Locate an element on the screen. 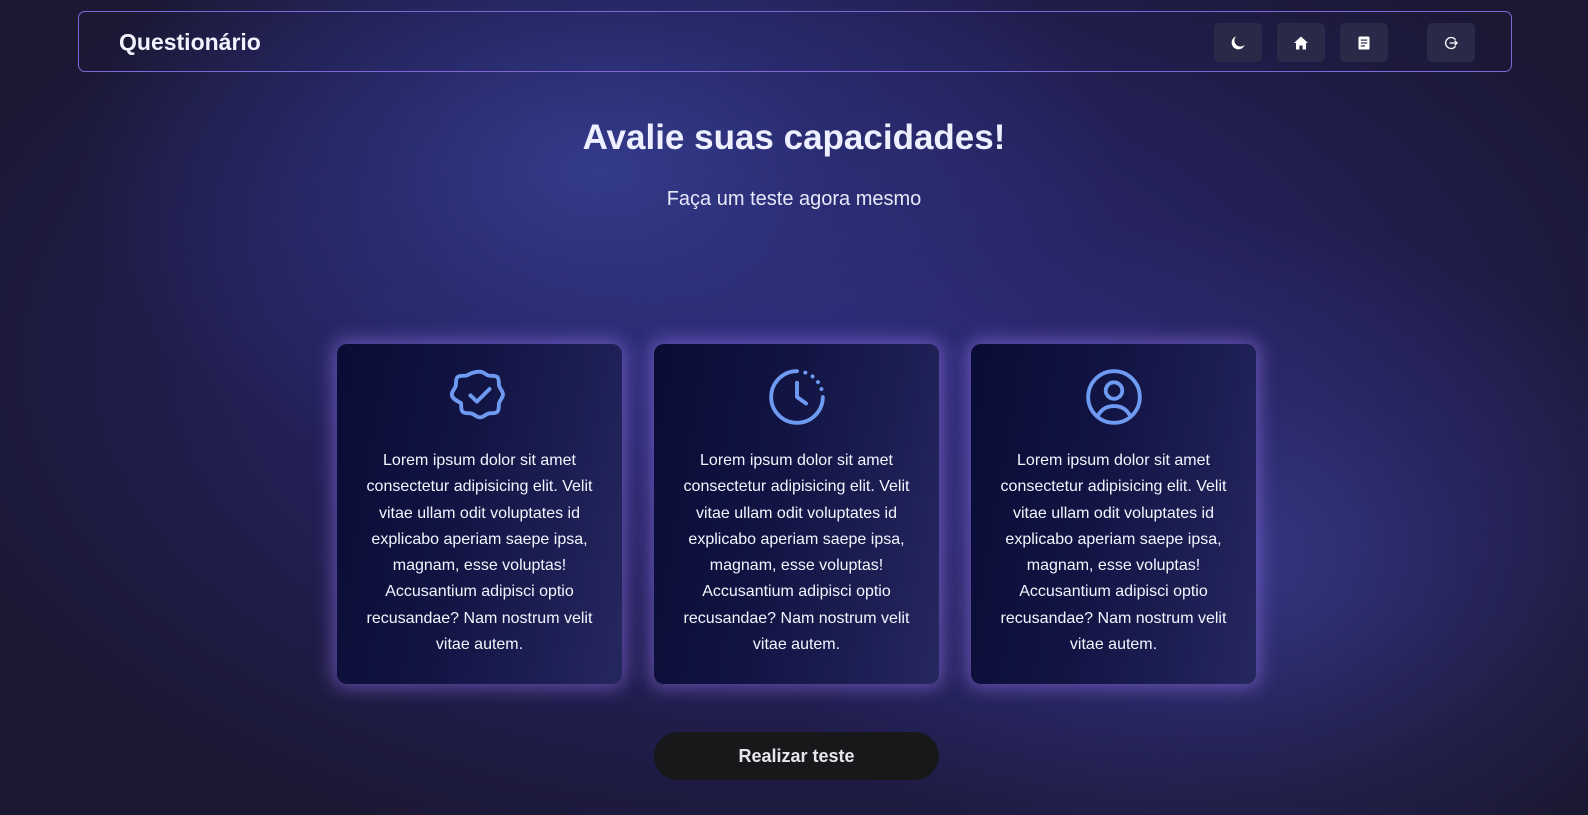 Image resolution: width=1588 pixels, height=815 pixels. verified-badge-icon is located at coordinates (479, 397).